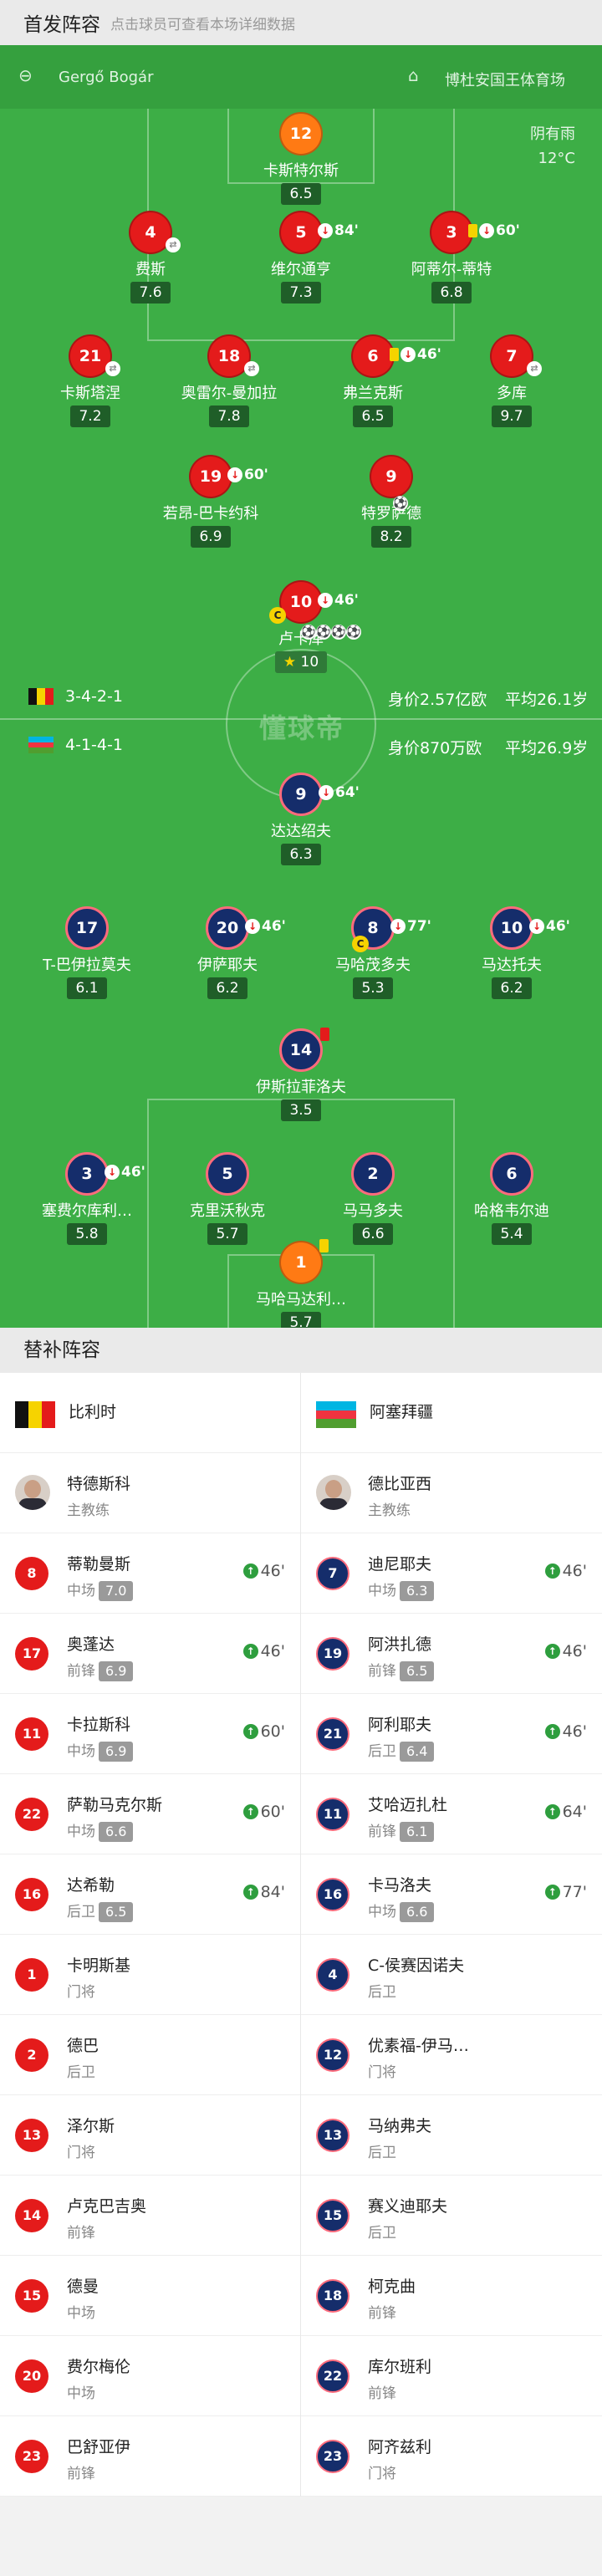 Image resolution: width=602 pixels, height=2576 pixels. Describe the element at coordinates (418, 1912) in the screenshot. I see `player-rating: 6.6` at that location.